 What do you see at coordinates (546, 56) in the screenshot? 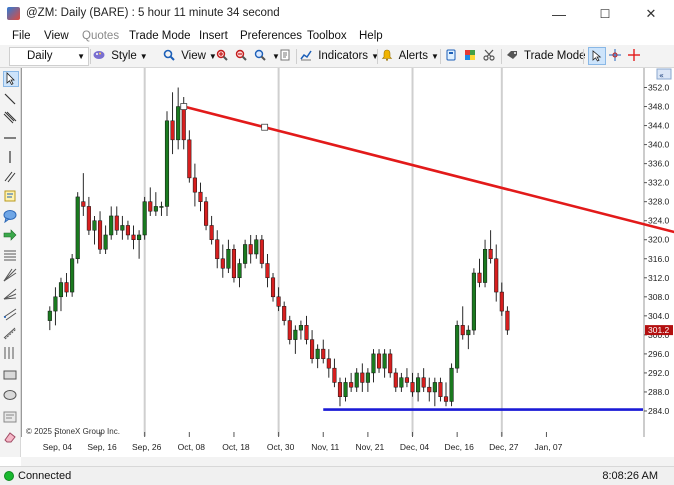
I see `trade-mode-button: Trade Mode` at bounding box center [546, 56].